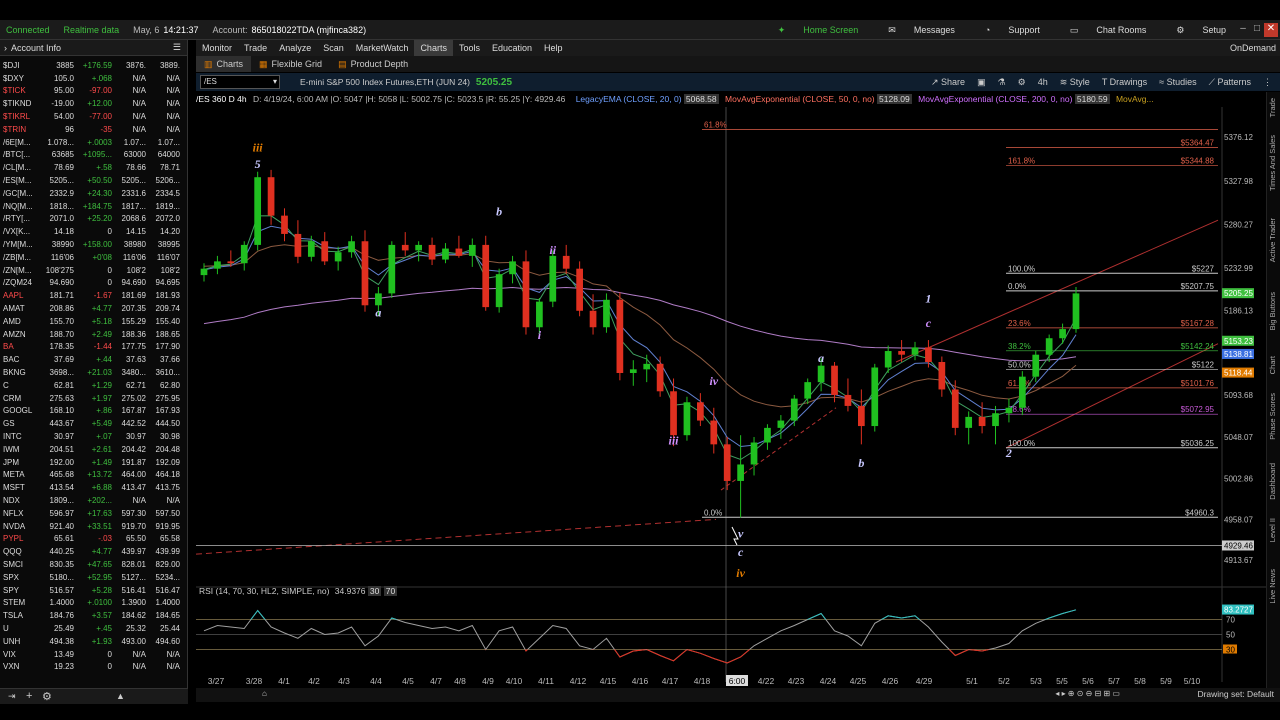 Image resolution: width=1280 pixels, height=720 pixels. What do you see at coordinates (91, 103) in the screenshot?
I see `watchlist-row: $TIKND -19.00 +12.00 N/A N/A` at bounding box center [91, 103].